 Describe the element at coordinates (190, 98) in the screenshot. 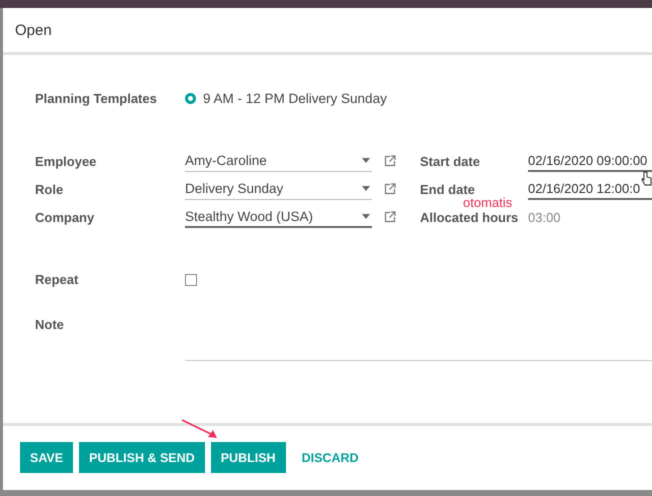

I see `radio-button` at that location.